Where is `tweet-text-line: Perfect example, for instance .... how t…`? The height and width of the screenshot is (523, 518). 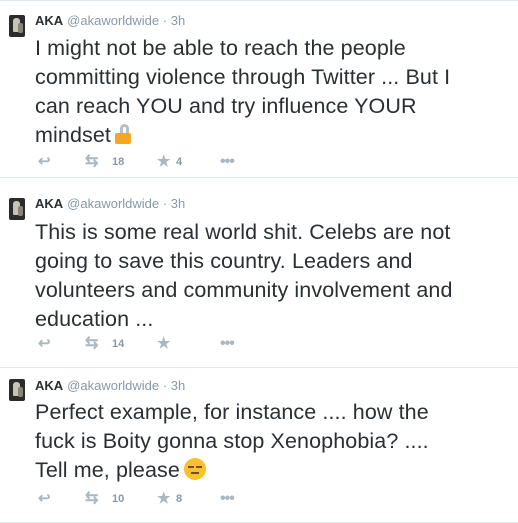 tweet-text-line: Perfect example, for instance .... how t… is located at coordinates (232, 412).